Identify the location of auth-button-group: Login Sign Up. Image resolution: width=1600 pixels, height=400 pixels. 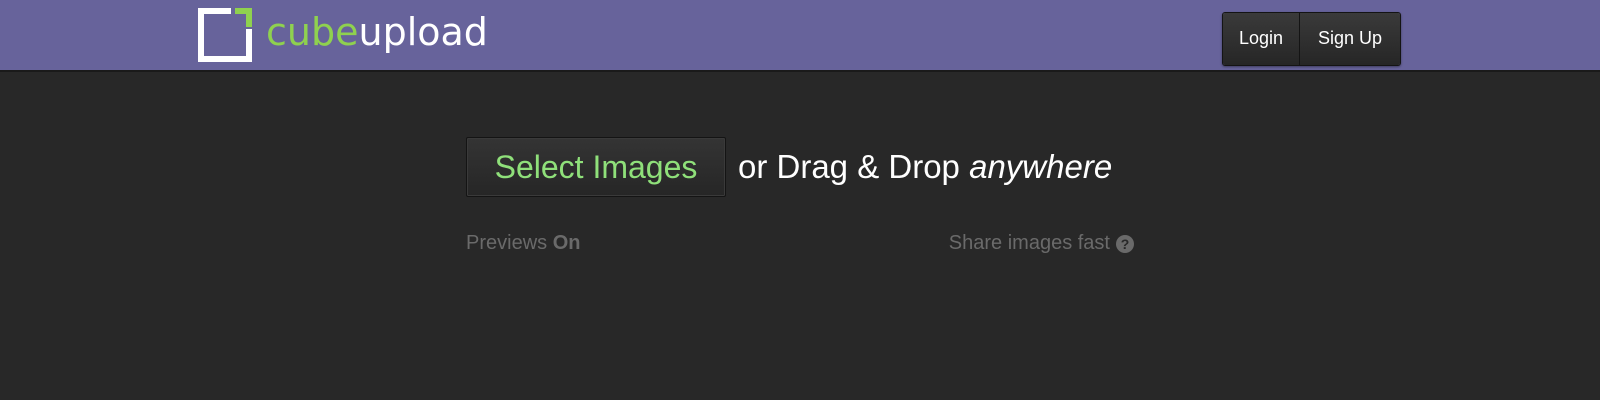
(1311, 39).